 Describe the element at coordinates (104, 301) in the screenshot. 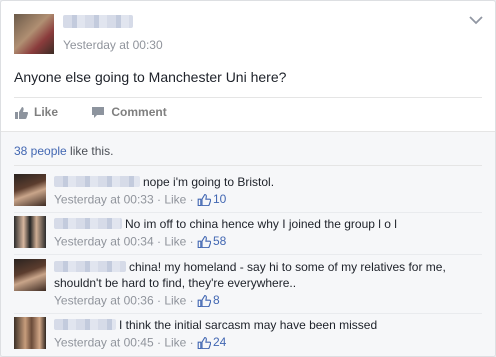

I see `comment-time: Yesterday at 00:36` at that location.